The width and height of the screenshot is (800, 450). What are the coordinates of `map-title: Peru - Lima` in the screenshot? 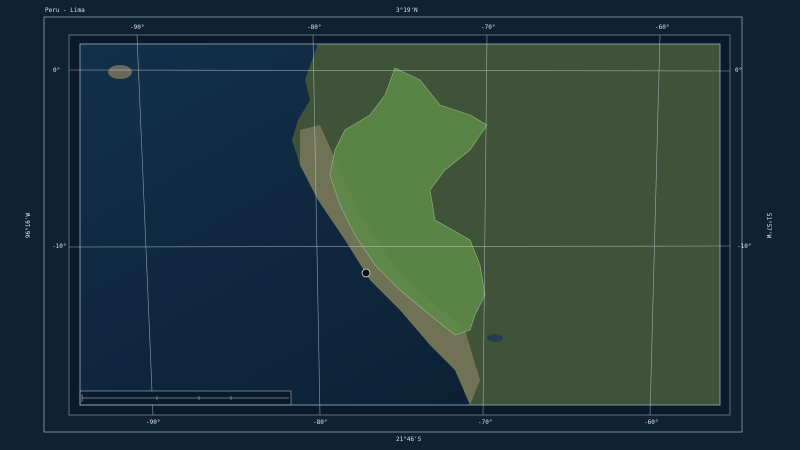 It's located at (65, 10).